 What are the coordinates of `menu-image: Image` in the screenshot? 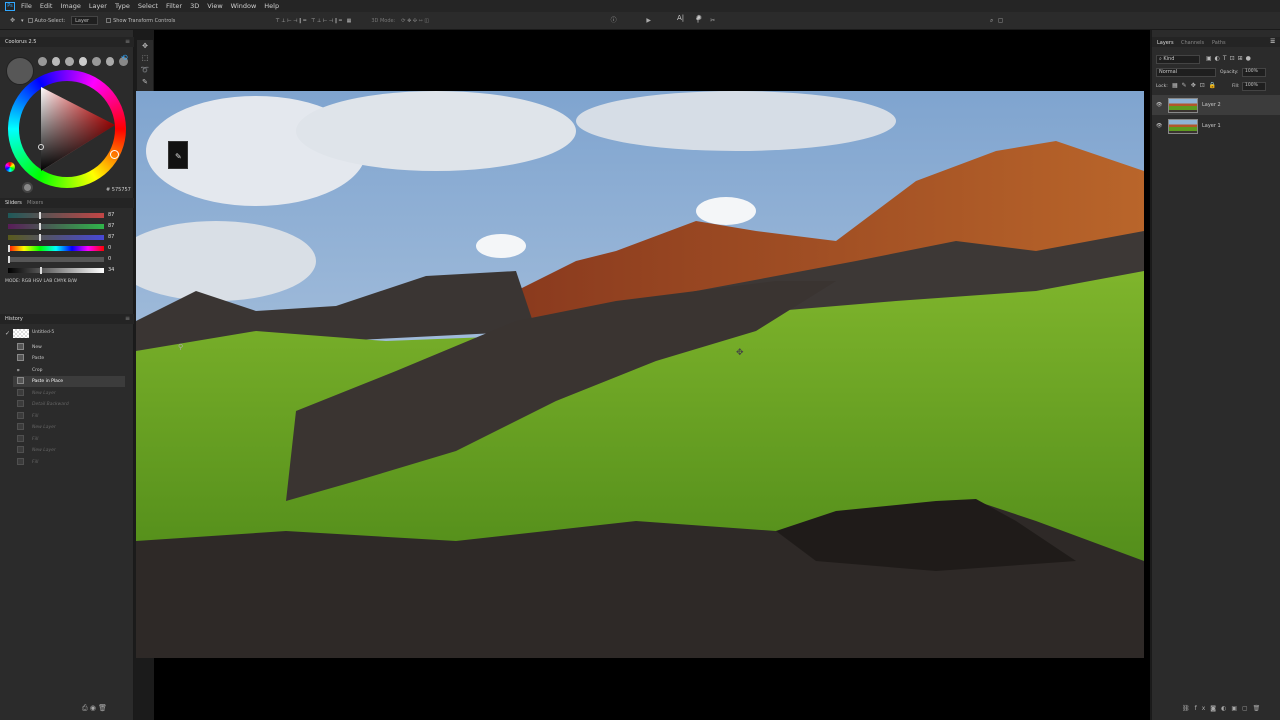 It's located at (70, 6).